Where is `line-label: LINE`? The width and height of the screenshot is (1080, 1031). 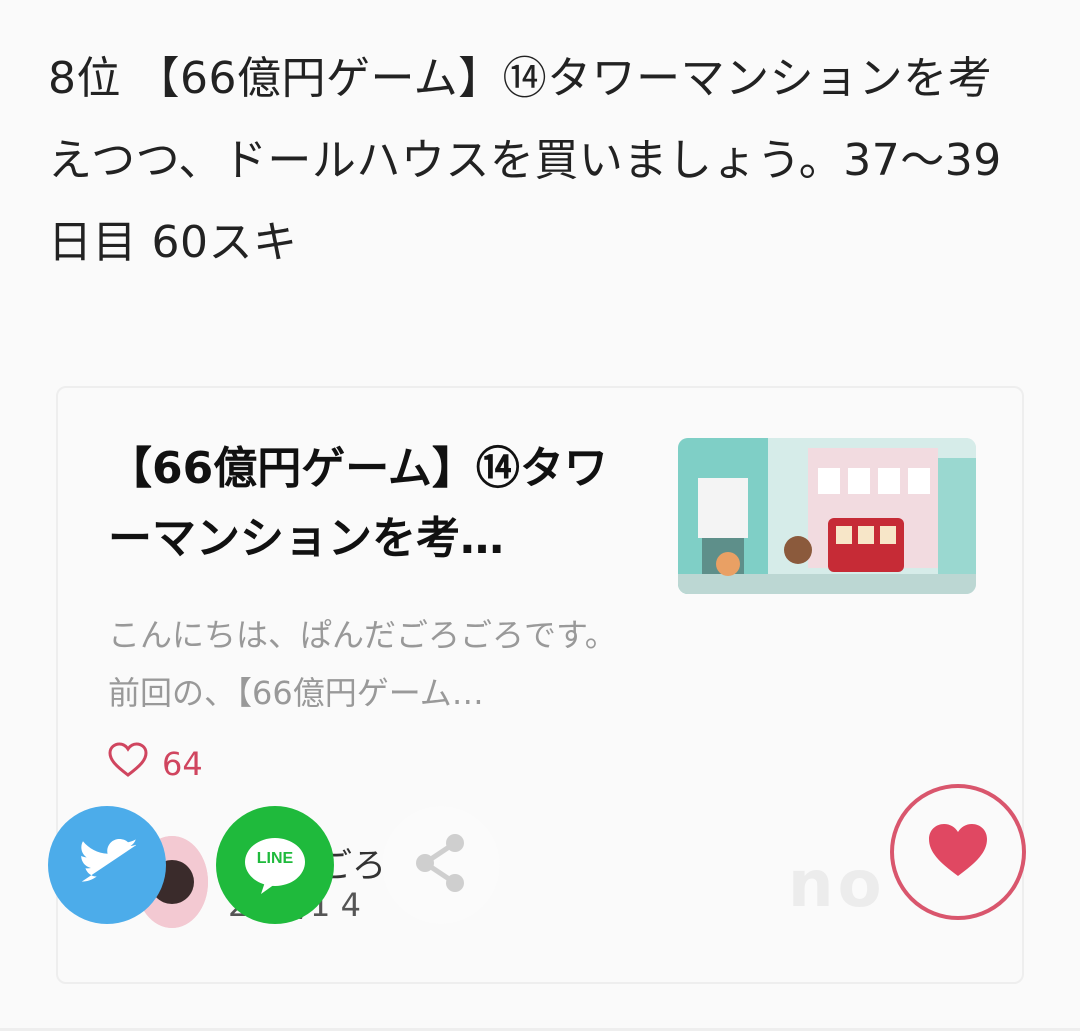
line-label: LINE is located at coordinates (275, 858).